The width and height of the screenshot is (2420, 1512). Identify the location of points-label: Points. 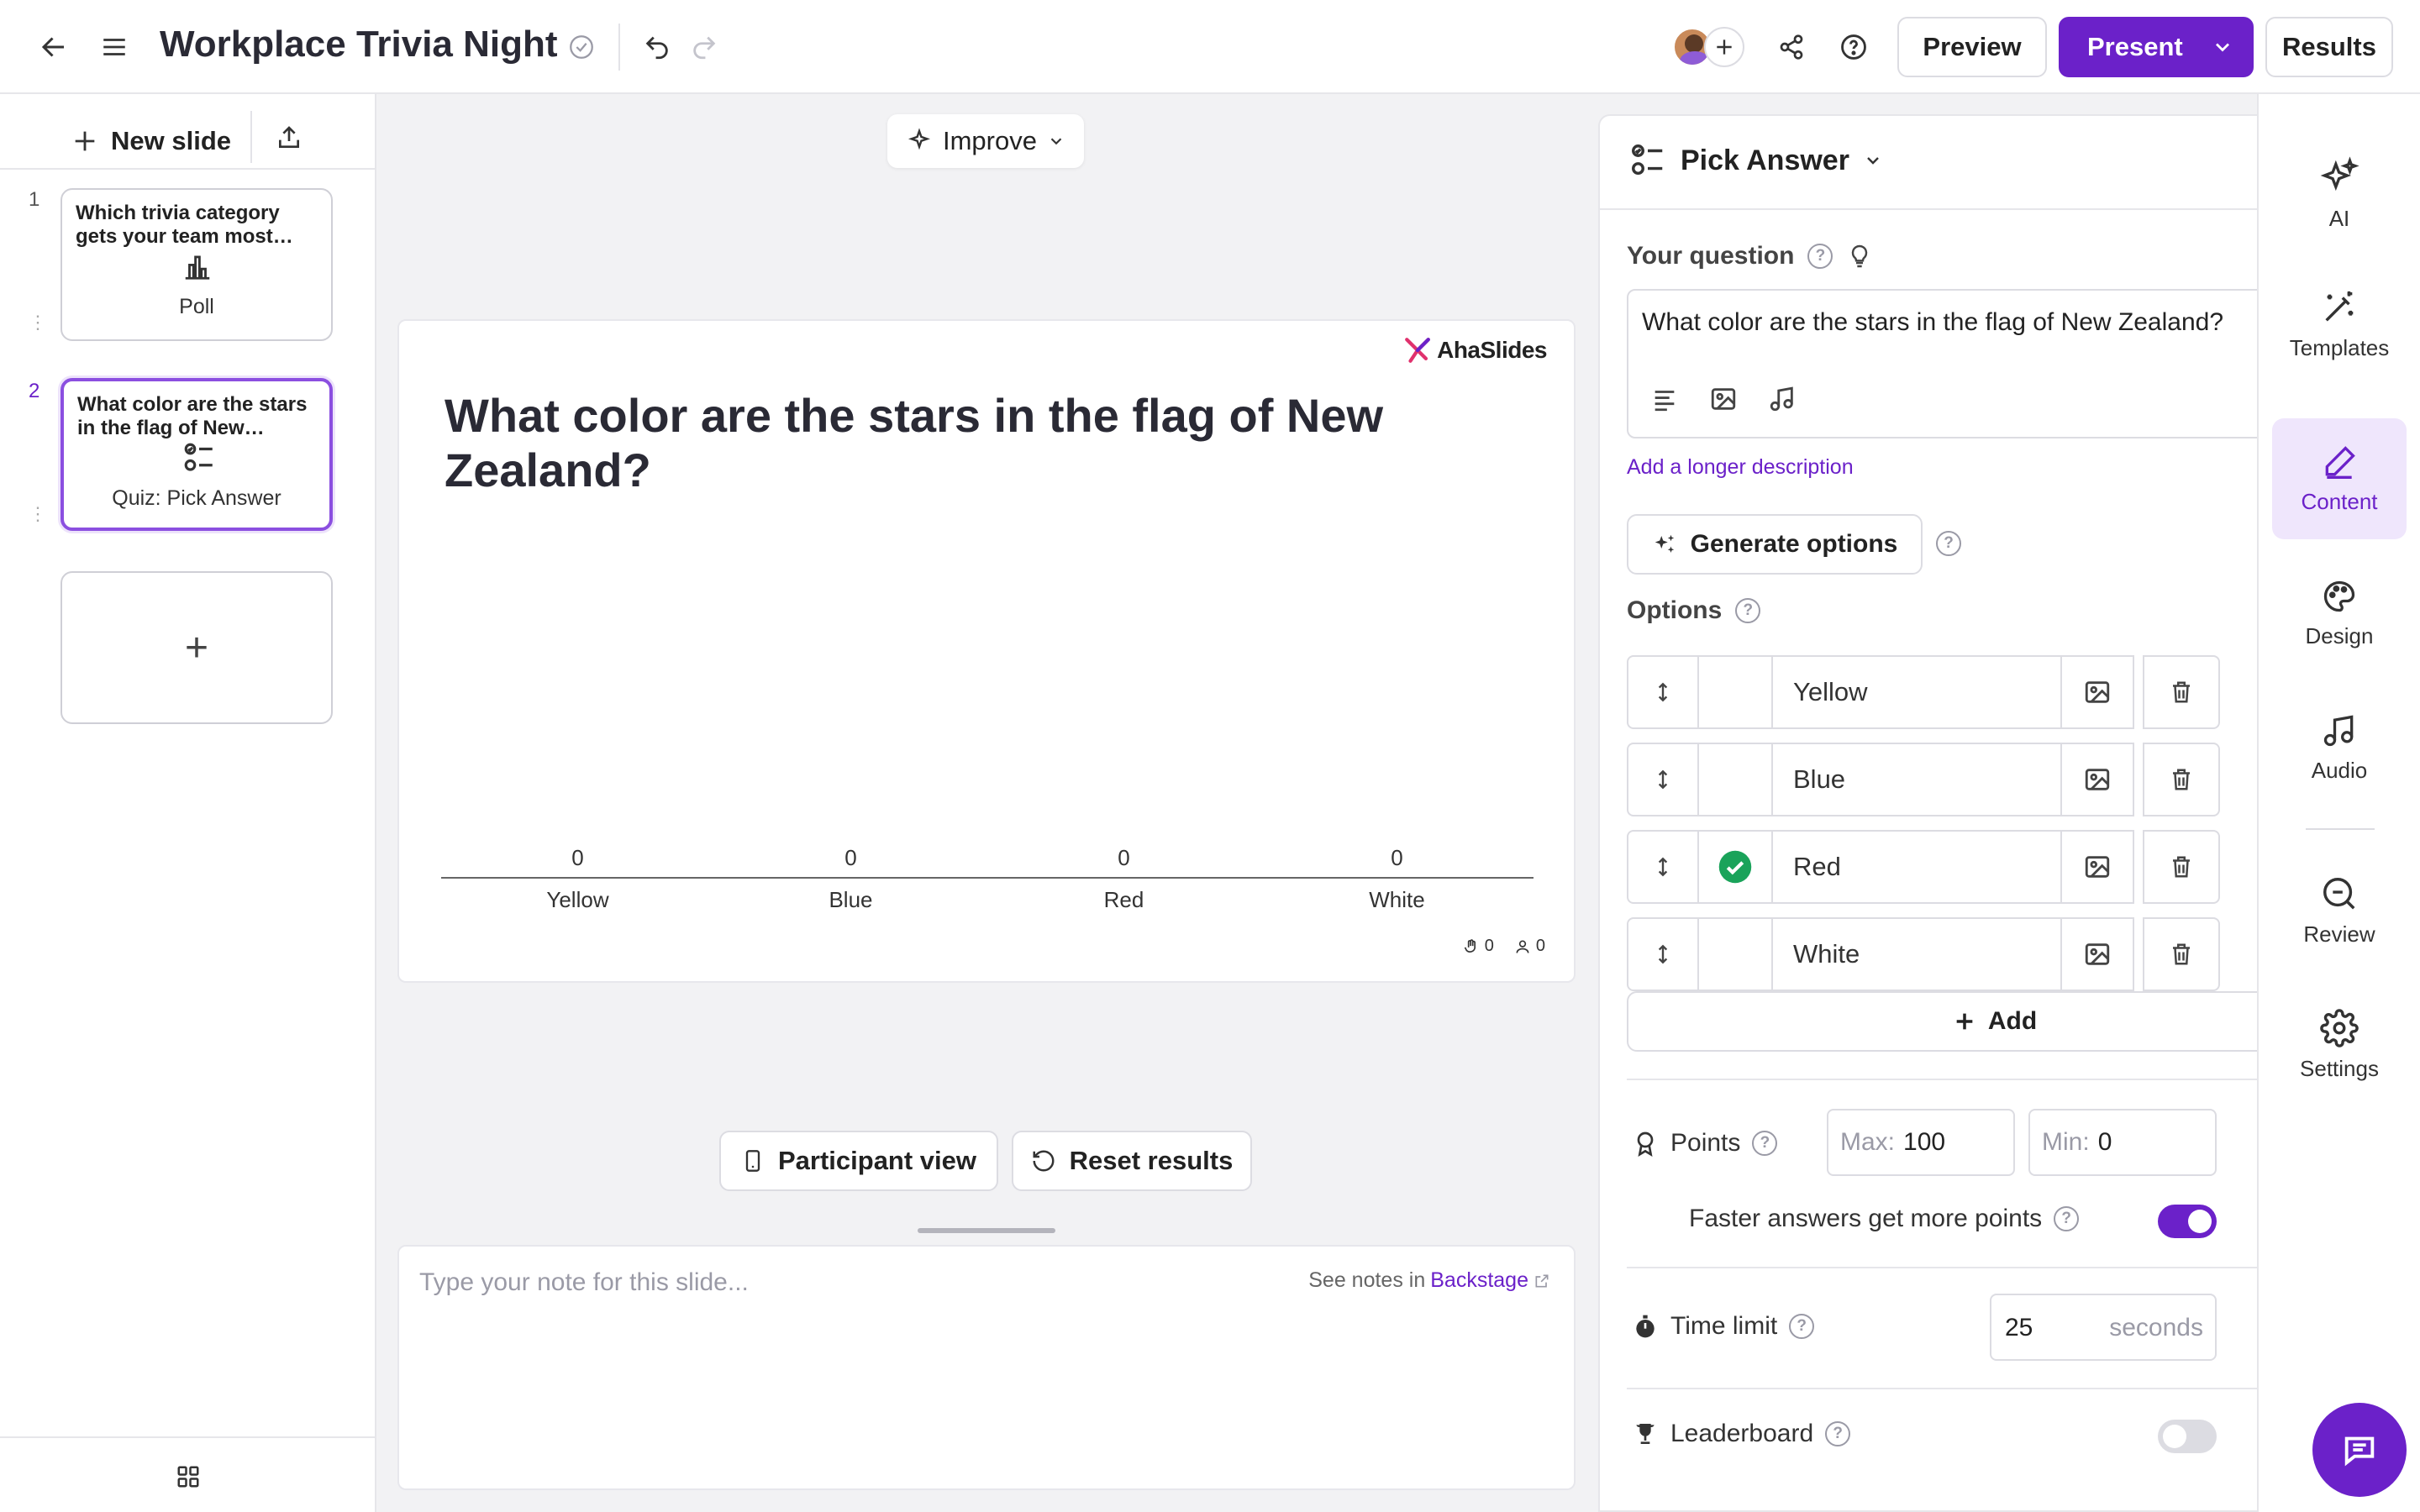
(1706, 1143).